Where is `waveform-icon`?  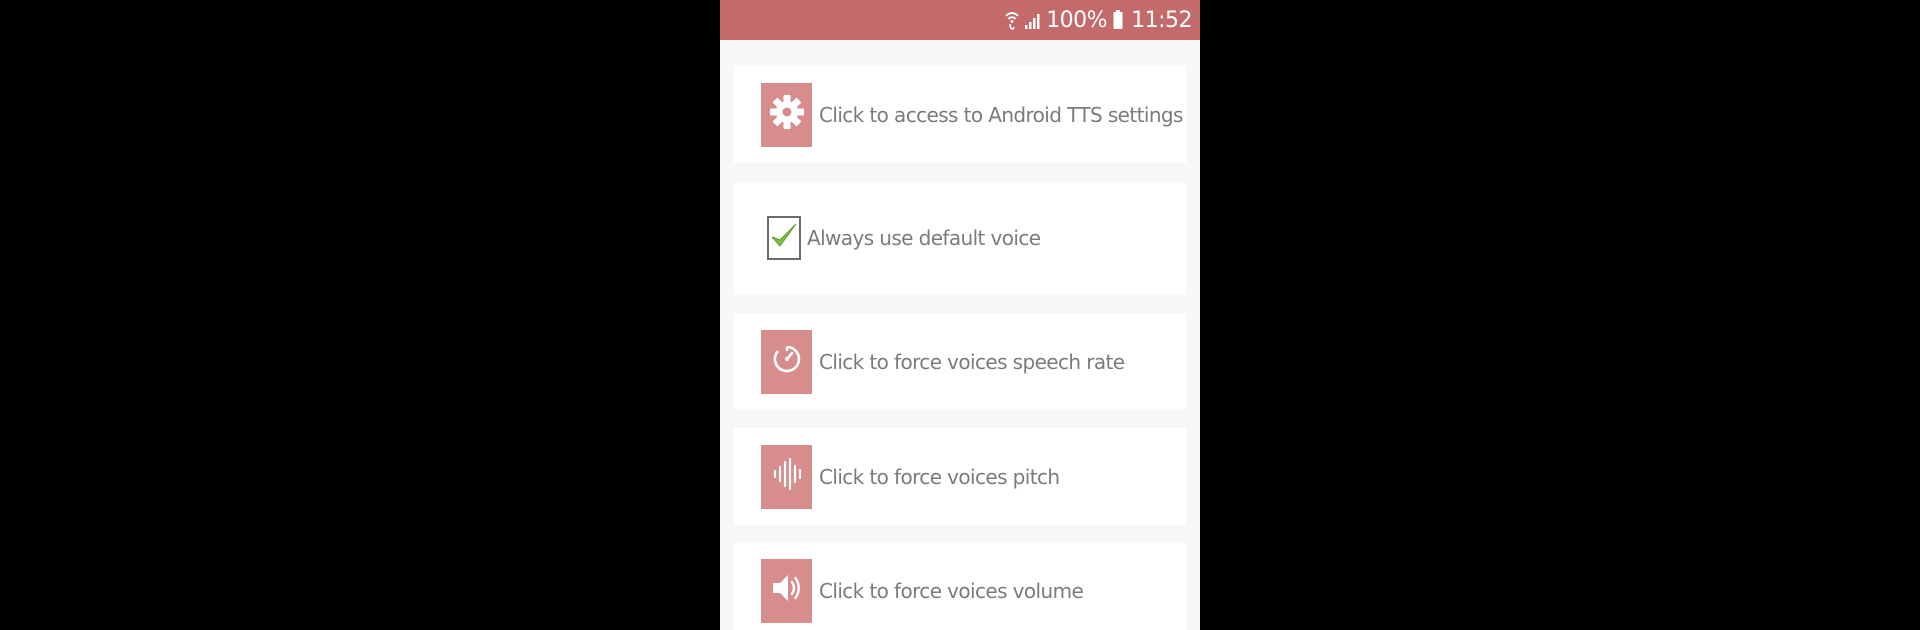
waveform-icon is located at coordinates (787, 476).